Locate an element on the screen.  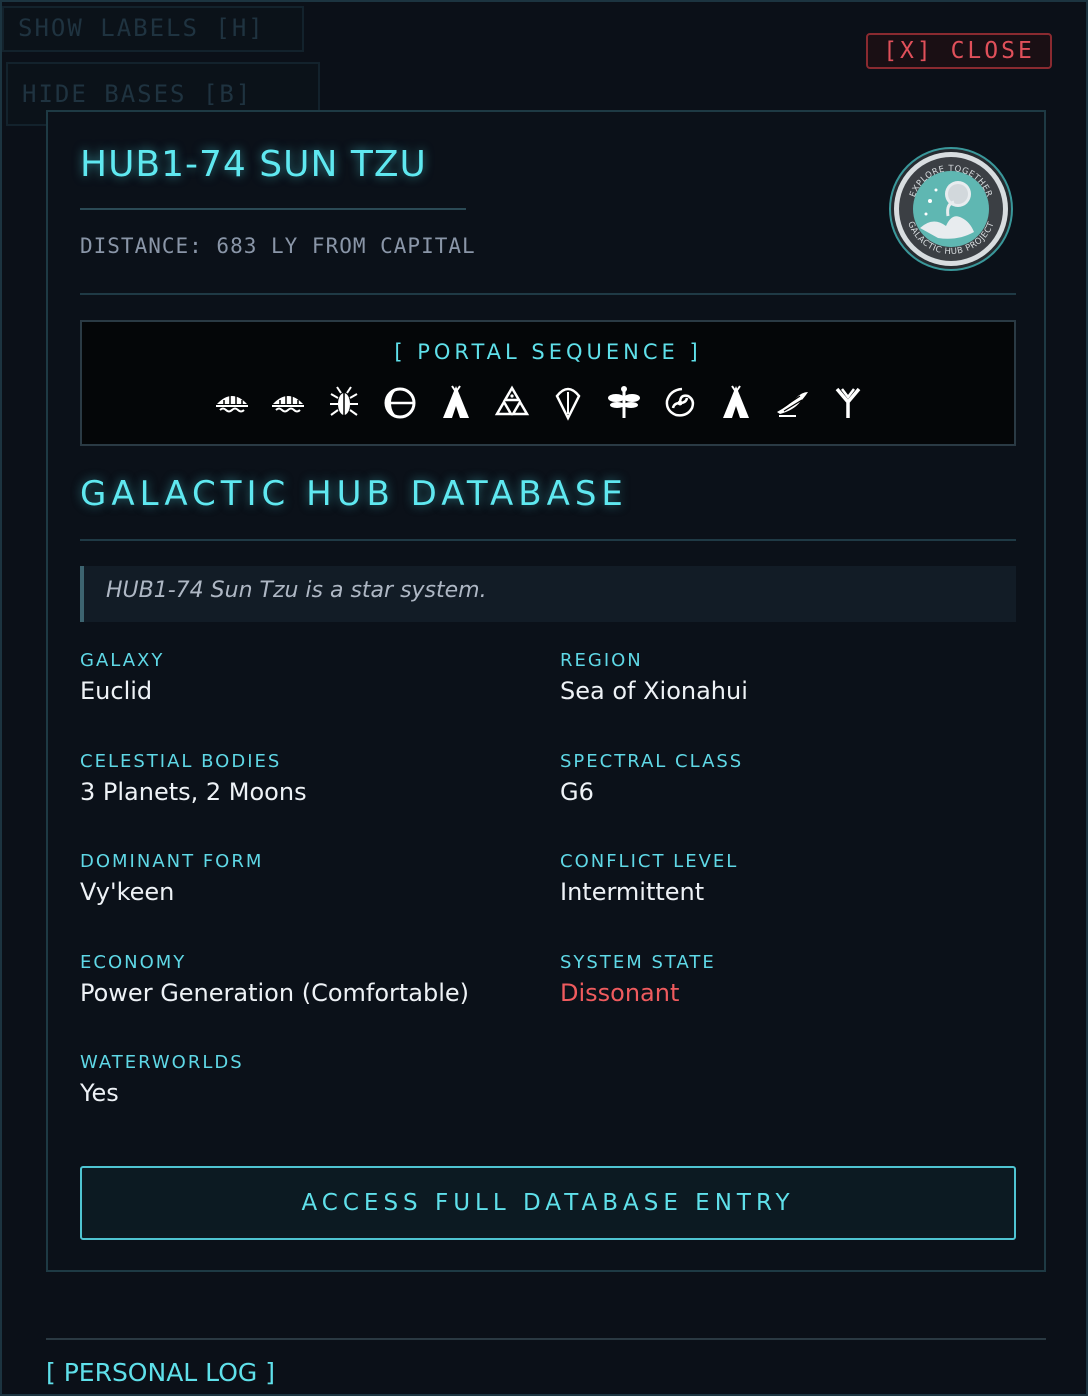
bird-glyph-icon is located at coordinates (792, 403).